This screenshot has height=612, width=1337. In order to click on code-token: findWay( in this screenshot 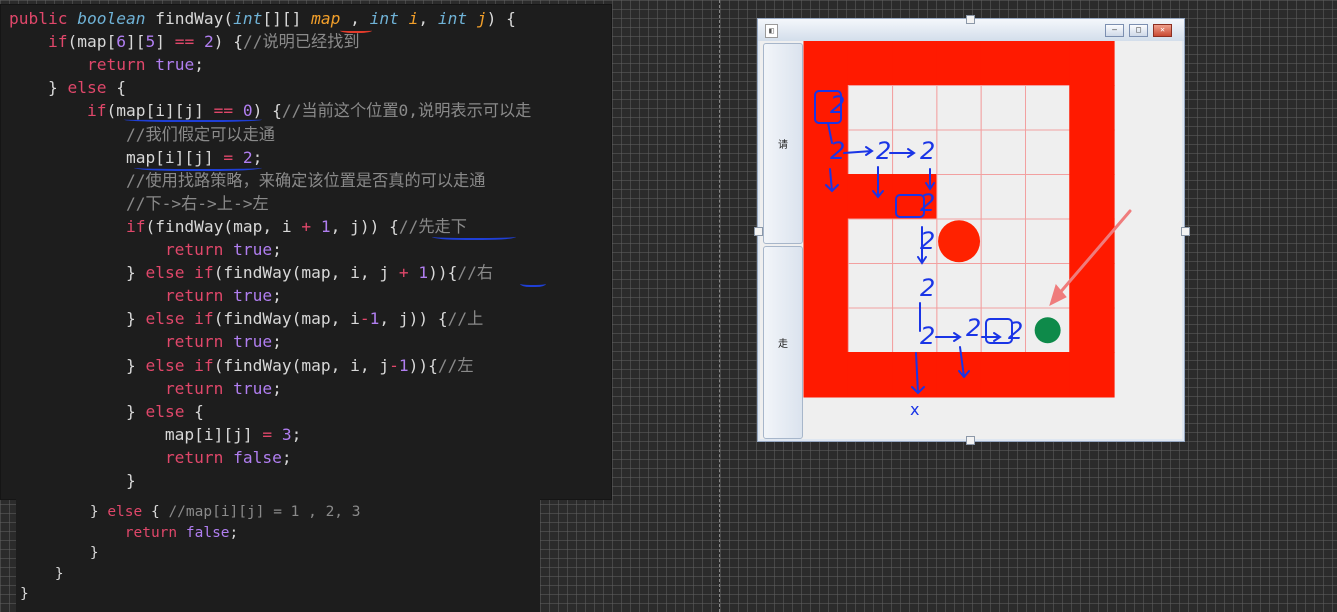, I will do `click(194, 18)`.